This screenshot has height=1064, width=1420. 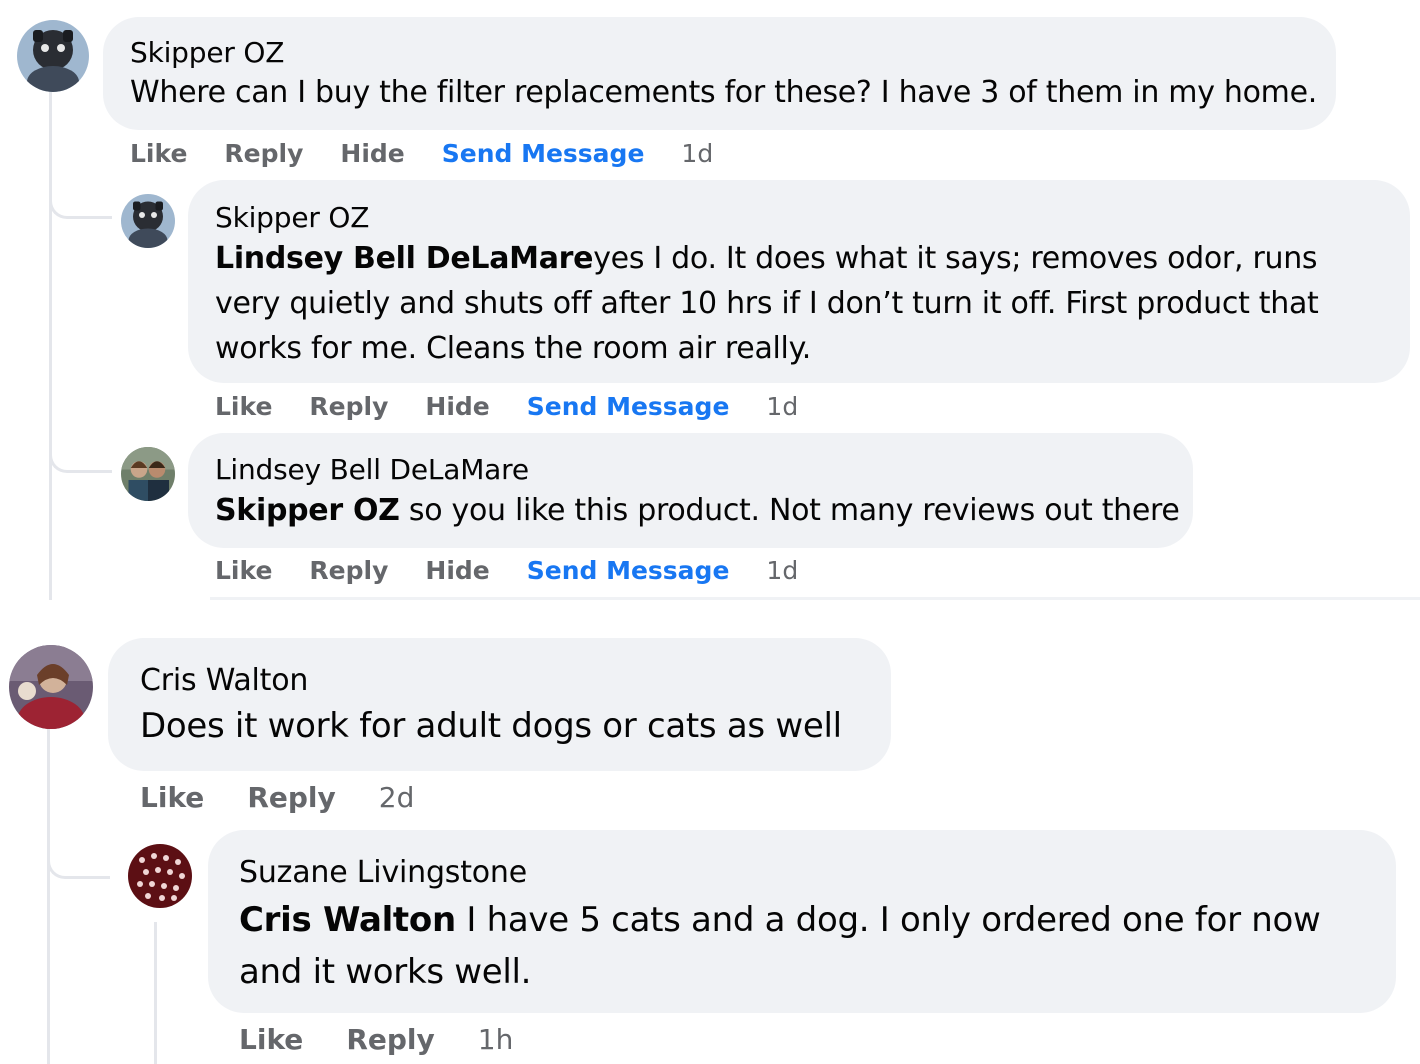 What do you see at coordinates (307, 510) in the screenshot?
I see `mention-link: Skipper OZ` at bounding box center [307, 510].